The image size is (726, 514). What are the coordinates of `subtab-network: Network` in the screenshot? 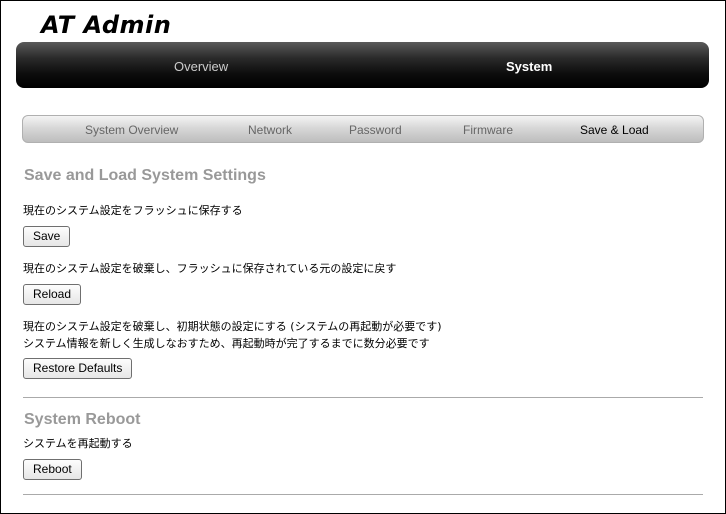 It's located at (270, 130).